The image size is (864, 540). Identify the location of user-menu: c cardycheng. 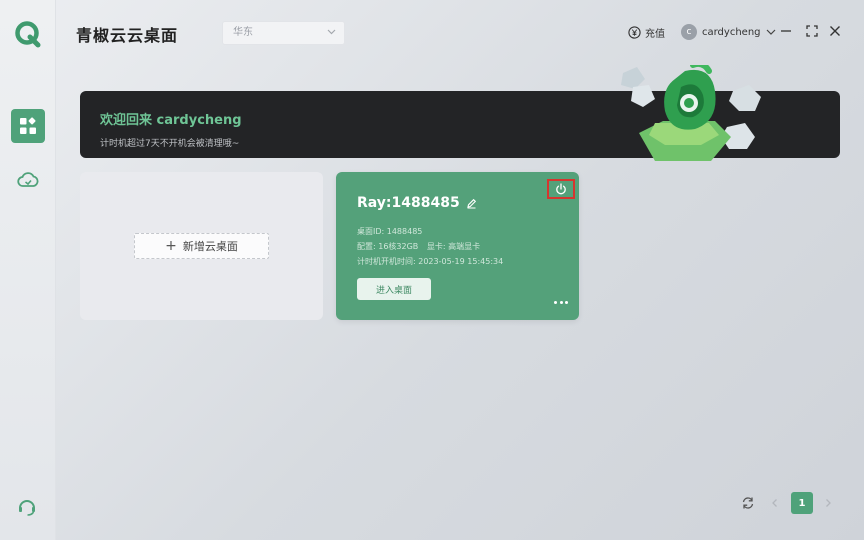
(728, 32).